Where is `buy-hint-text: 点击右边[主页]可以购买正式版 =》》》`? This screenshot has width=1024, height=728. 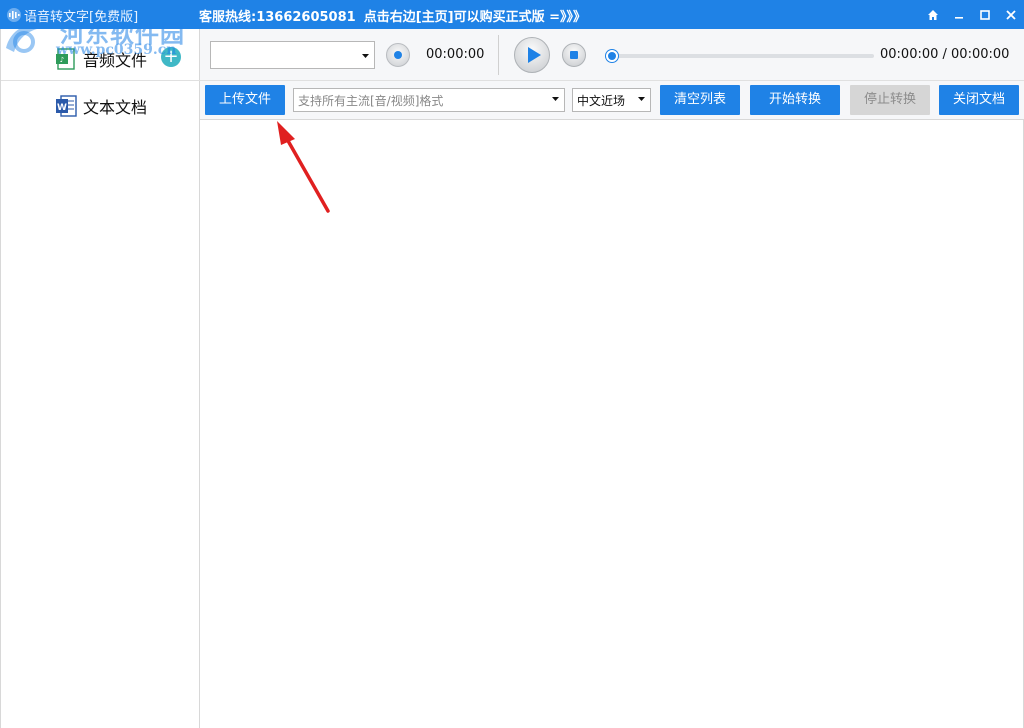
buy-hint-text: 点击右边[主页]可以购买正式版 =》》》 is located at coordinates (475, 17).